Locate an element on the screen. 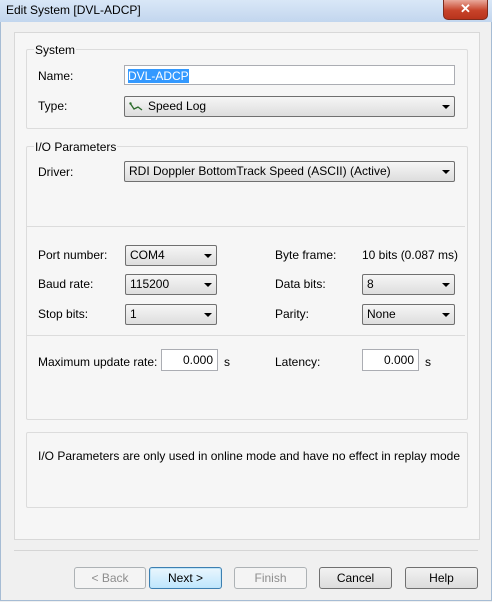 The height and width of the screenshot is (602, 492). type-select-value: Speed Log is located at coordinates (177, 106).